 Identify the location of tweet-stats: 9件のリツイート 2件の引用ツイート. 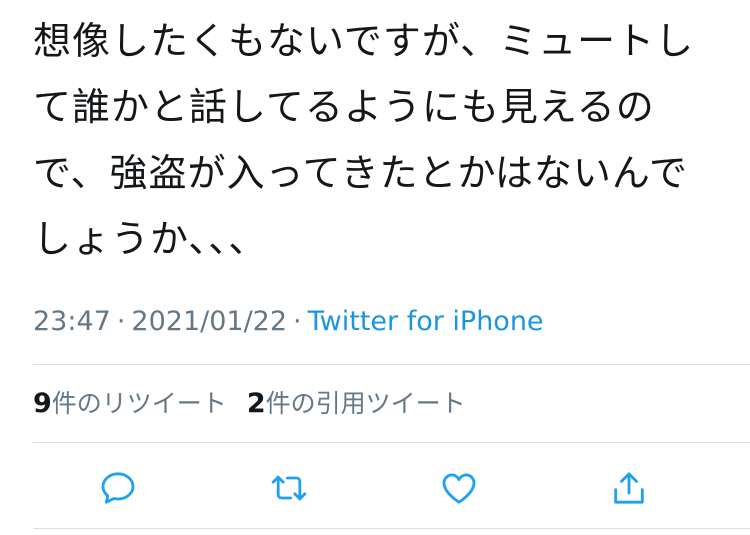
(259, 404).